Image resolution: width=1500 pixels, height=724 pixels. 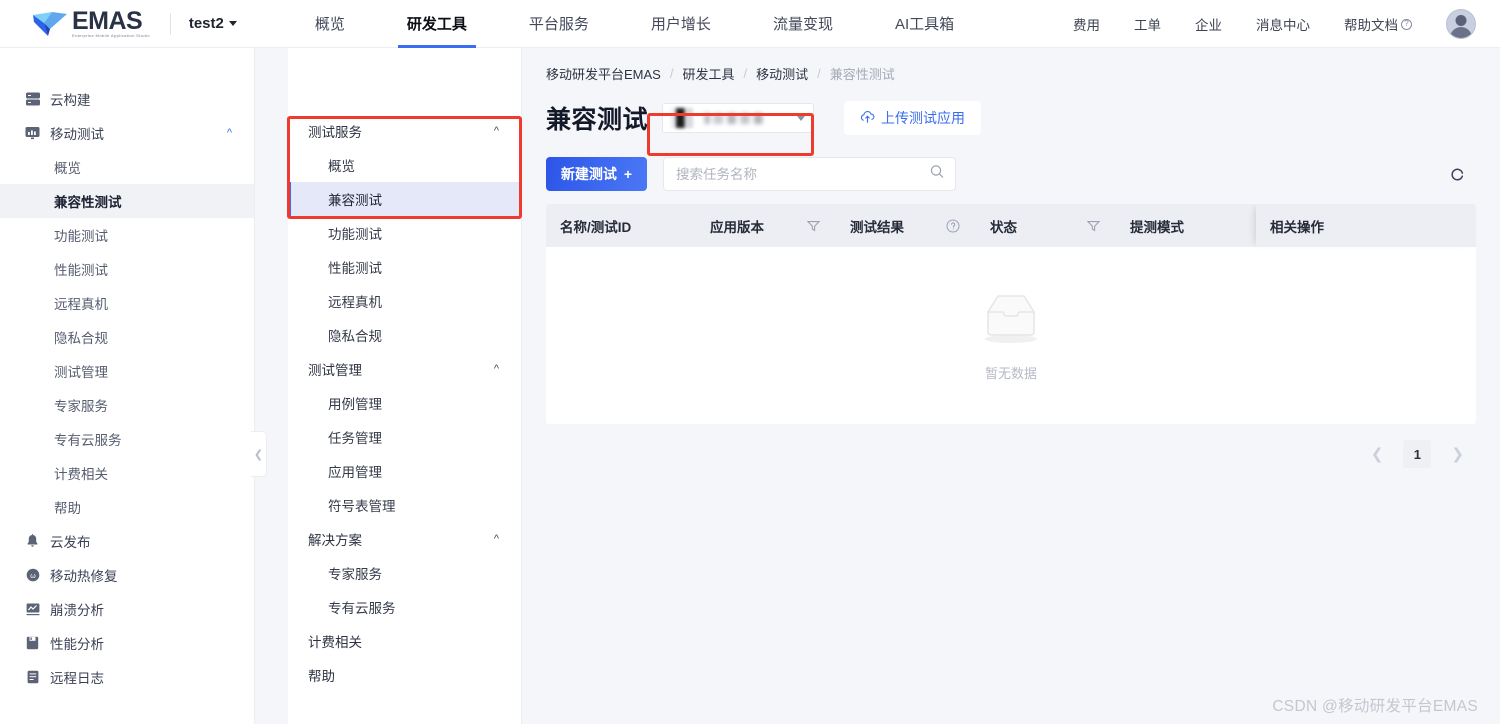 I want to click on nav-item-help-docs: 帮助文档 ?, so click(x=1378, y=24).